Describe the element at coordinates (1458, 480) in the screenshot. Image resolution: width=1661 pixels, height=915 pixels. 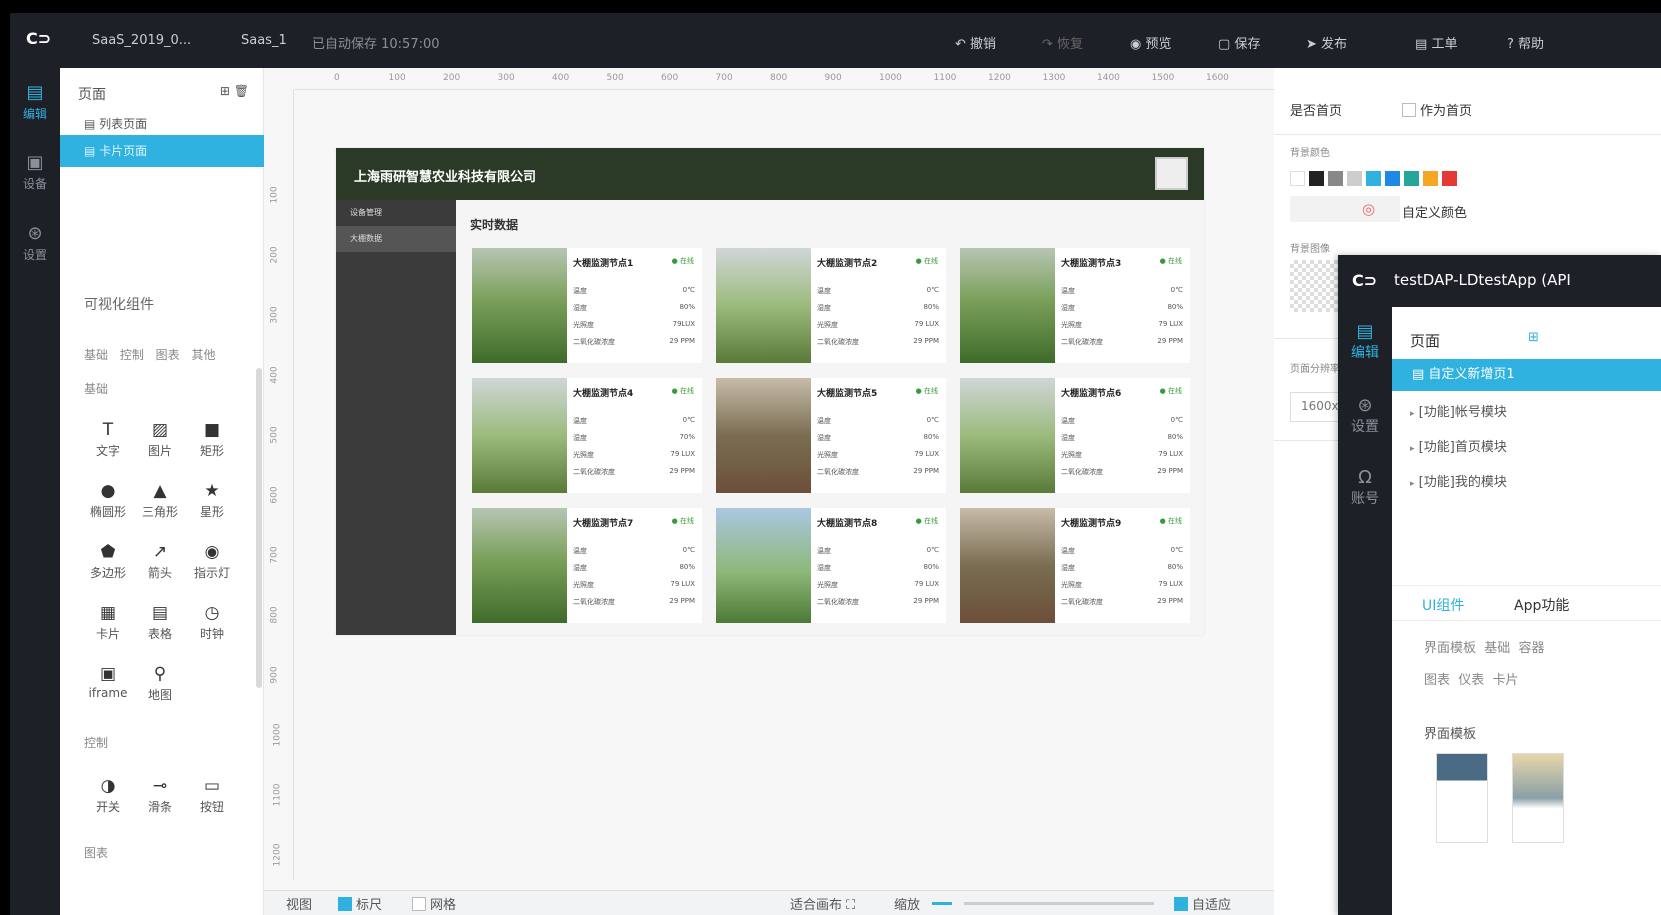
I see `module-item: ▸ [功能]我的模块` at that location.